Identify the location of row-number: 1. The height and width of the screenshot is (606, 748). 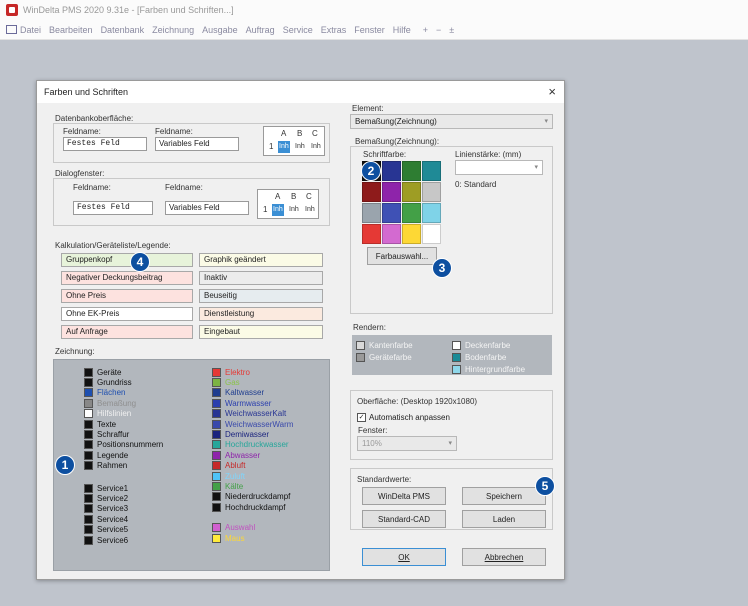
(271, 146).